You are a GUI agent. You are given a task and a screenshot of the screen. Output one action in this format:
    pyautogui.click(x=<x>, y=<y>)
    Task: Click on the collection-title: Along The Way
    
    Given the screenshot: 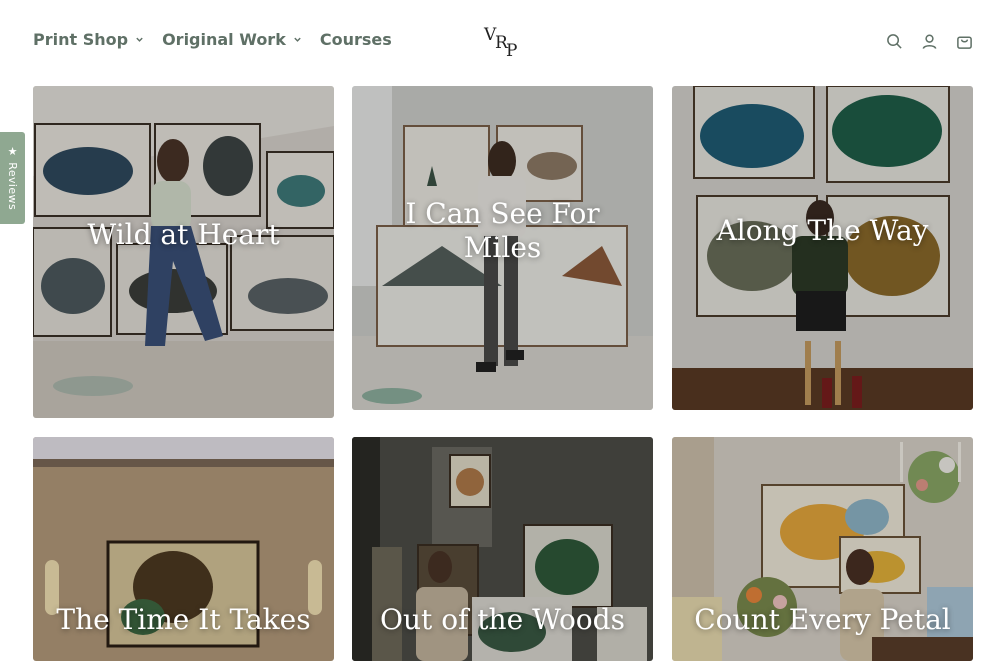 What is the action you would take?
    pyautogui.click(x=822, y=230)
    